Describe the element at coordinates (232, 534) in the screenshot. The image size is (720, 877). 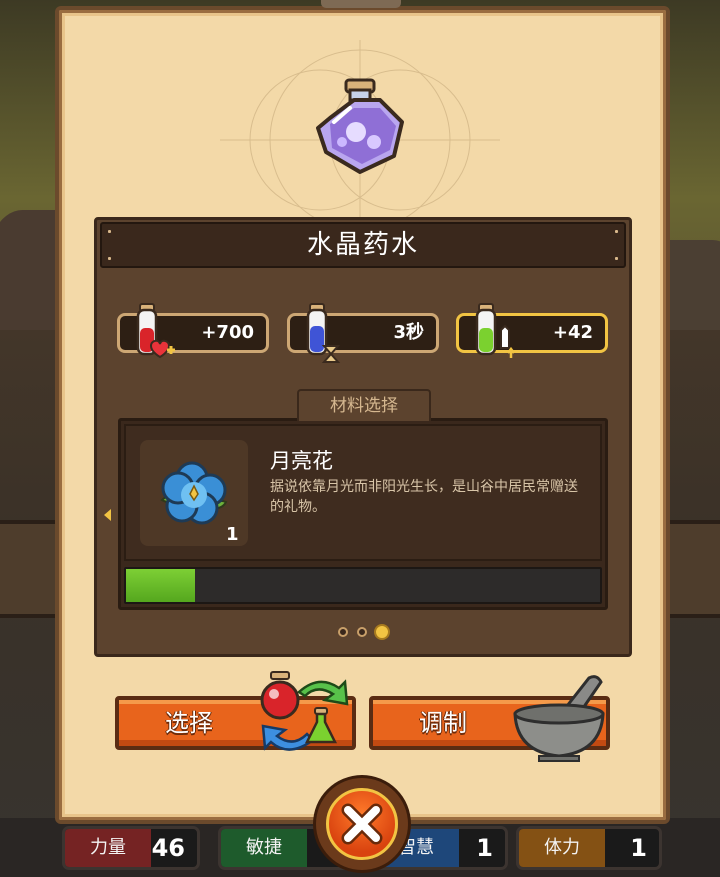
I see `material-count: 1` at that location.